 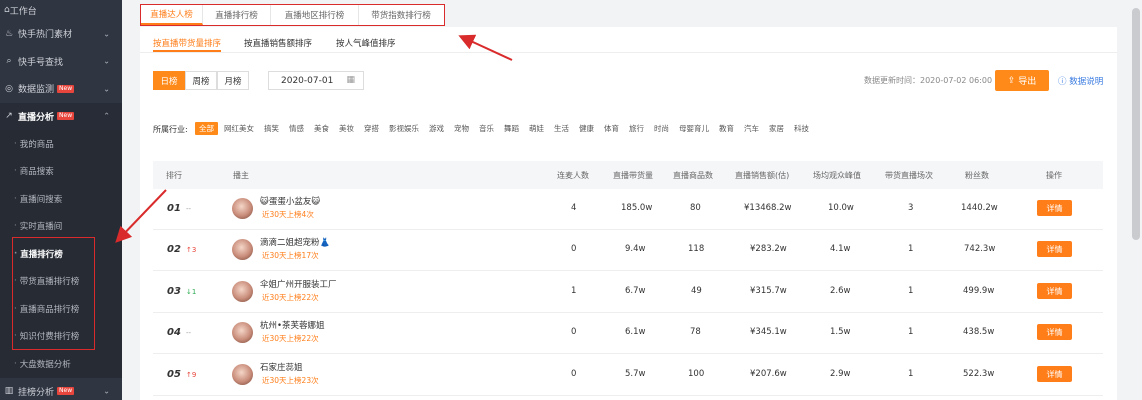 What do you see at coordinates (979, 208) in the screenshot?
I see `fans-count: 1440.2w` at bounding box center [979, 208].